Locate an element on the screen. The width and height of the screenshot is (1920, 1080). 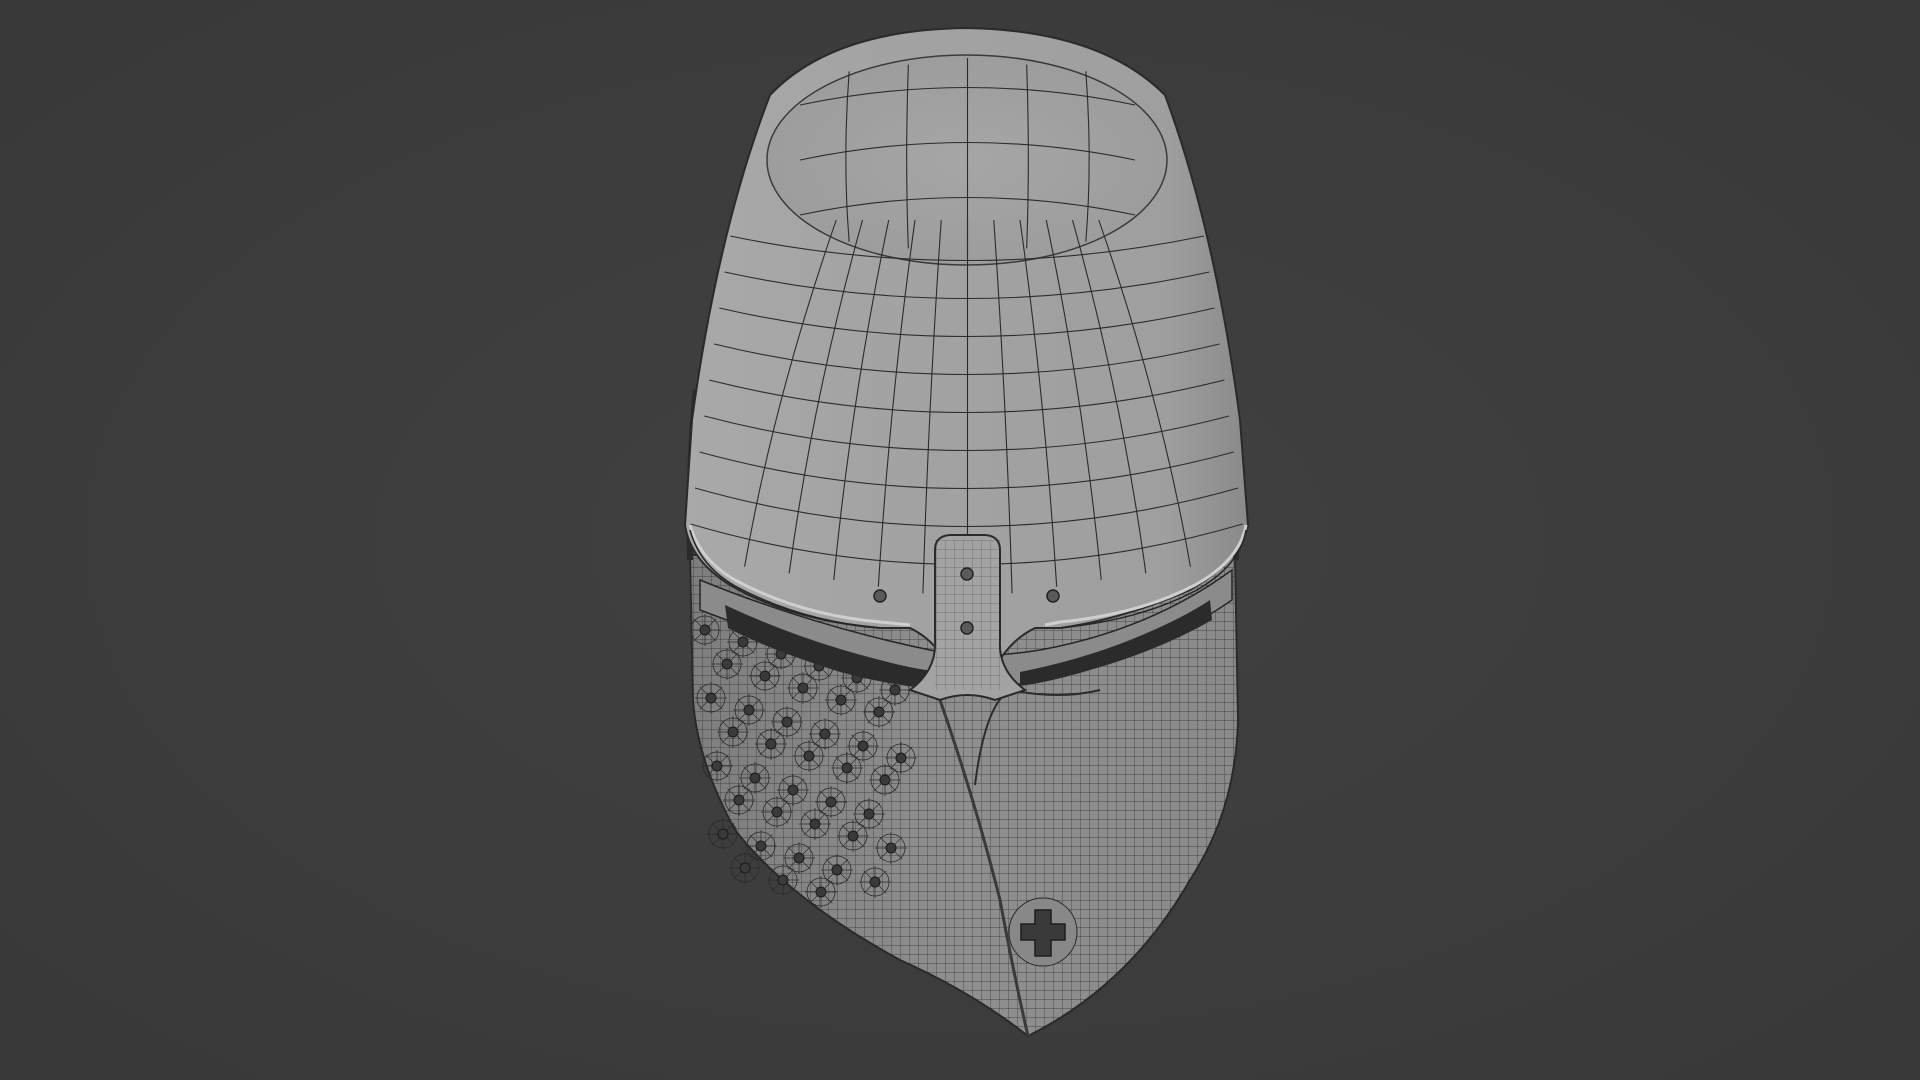
cross-cutout is located at coordinates (1043, 932).